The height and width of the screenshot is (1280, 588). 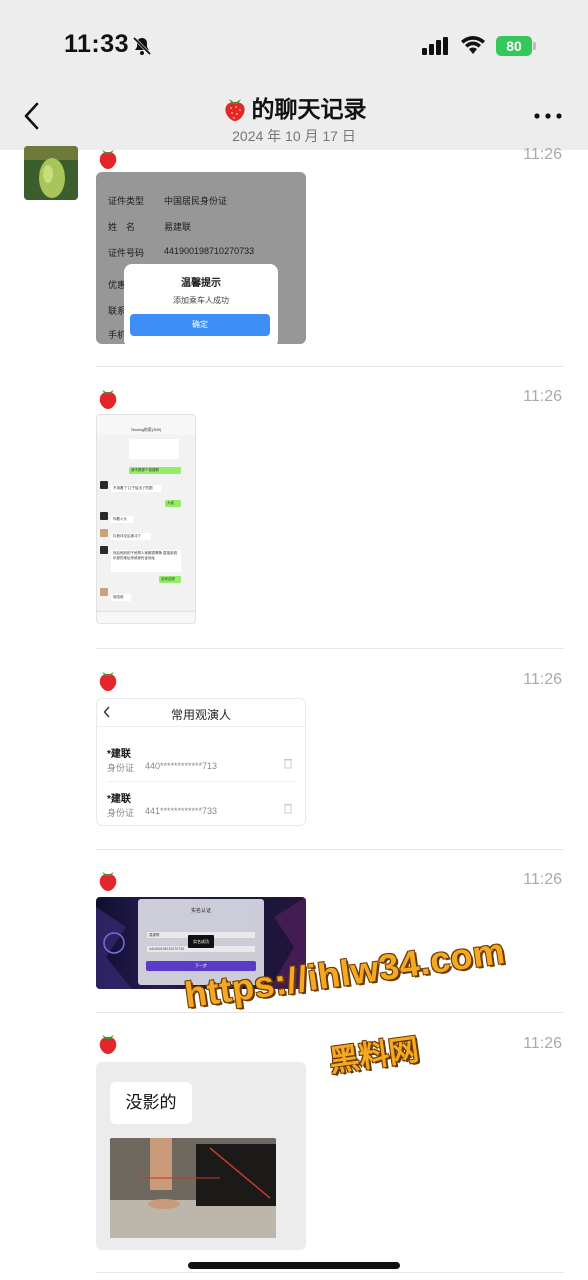 I want to click on dialog-title: 温馨提示, so click(x=201, y=283).